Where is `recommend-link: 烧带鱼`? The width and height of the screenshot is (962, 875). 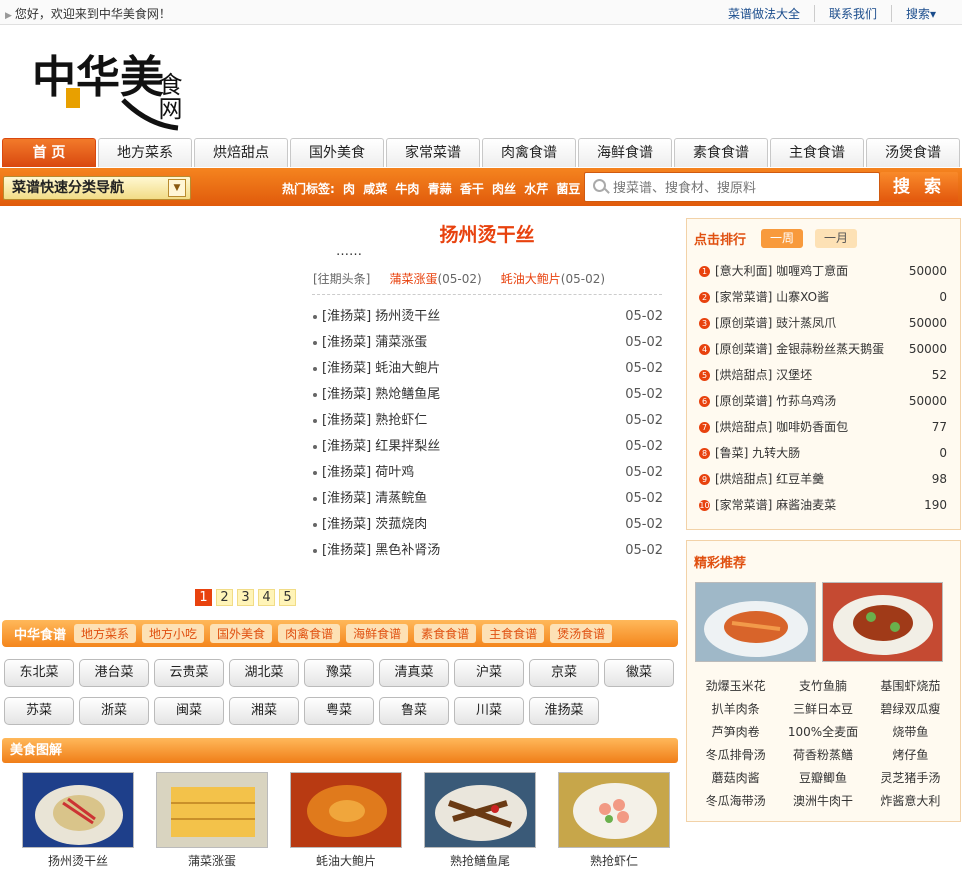 recommend-link: 烧带鱼 is located at coordinates (910, 732).